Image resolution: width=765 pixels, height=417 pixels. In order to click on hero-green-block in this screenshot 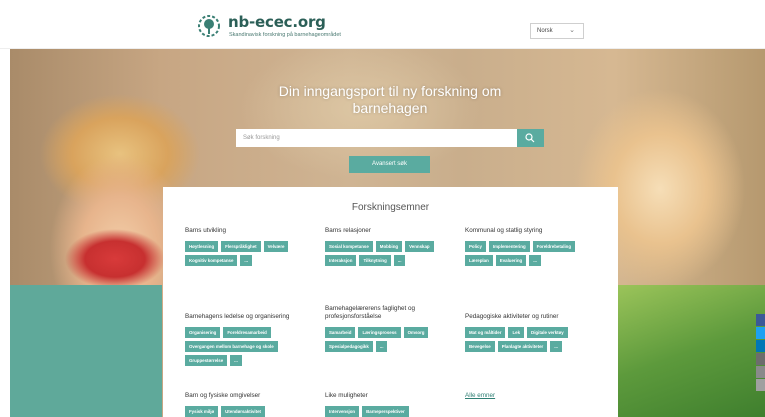, I will do `click(86, 351)`.